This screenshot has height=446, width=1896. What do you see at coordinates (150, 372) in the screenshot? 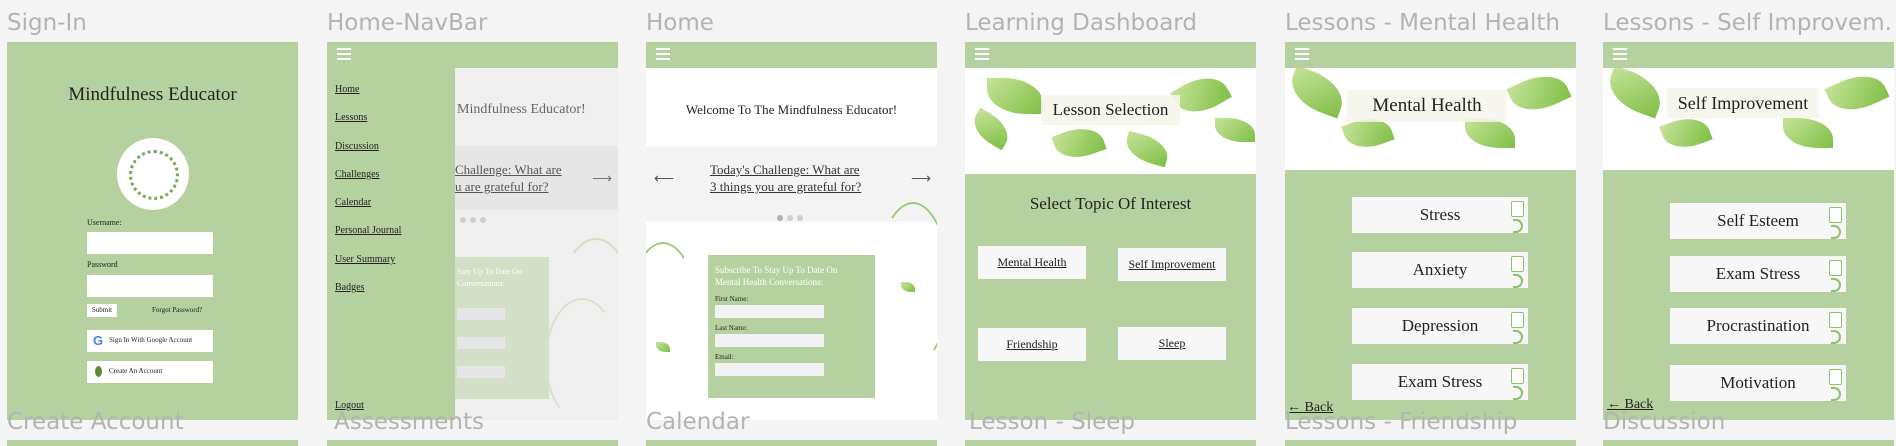
I see `create-account-button: Create An Account` at bounding box center [150, 372].